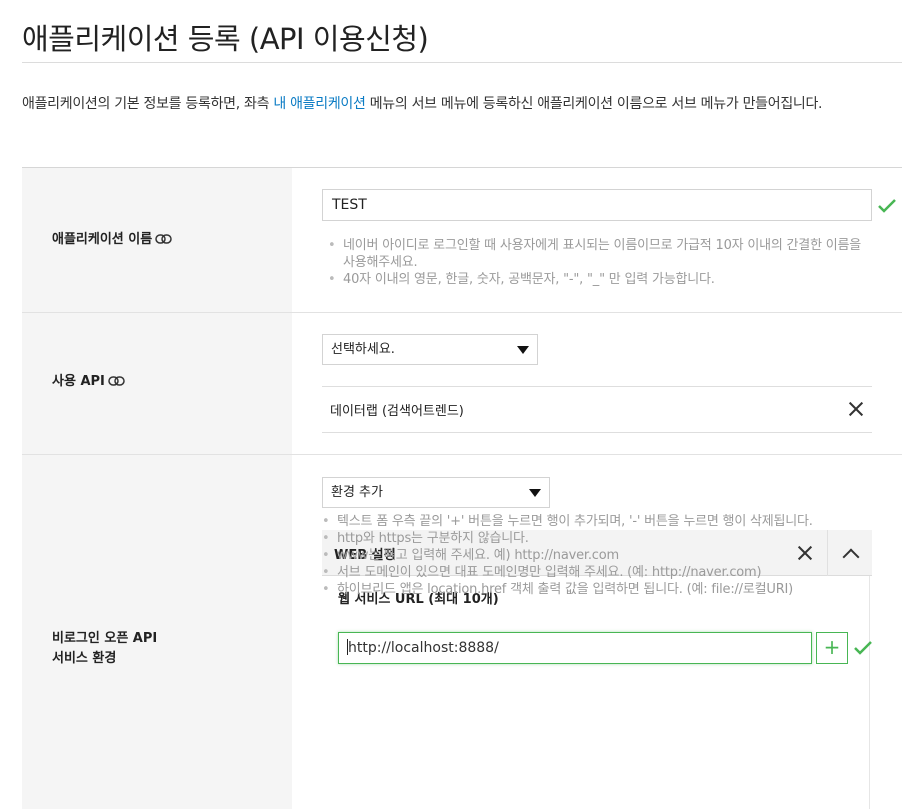 The width and height of the screenshot is (912, 809). Describe the element at coordinates (102, 239) in the screenshot. I see `app-name-label-text: 애플리케이션 이름` at that location.